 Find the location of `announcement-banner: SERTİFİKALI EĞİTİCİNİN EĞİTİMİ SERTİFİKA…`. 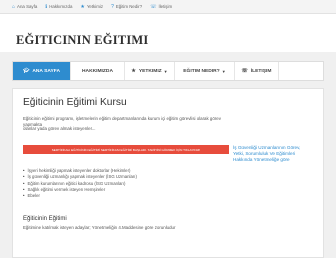

announcement-banner: SERTİFİKALI EĞİTİCİNİN EĞİTİMİ SERTİFİKA… is located at coordinates (126, 149).